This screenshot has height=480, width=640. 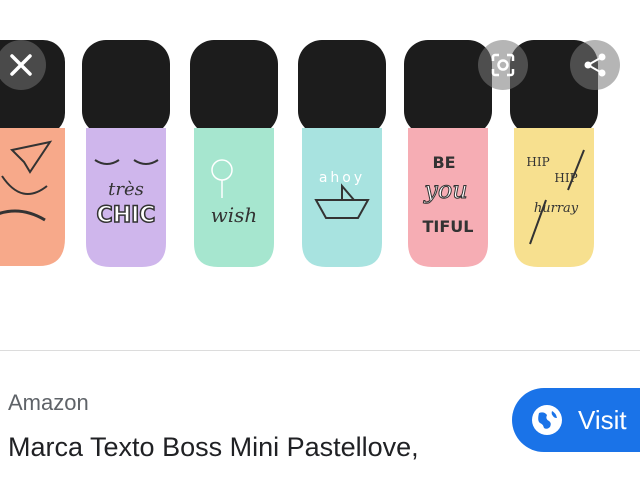 What do you see at coordinates (576, 420) in the screenshot?
I see `visit-button: Visit` at bounding box center [576, 420].